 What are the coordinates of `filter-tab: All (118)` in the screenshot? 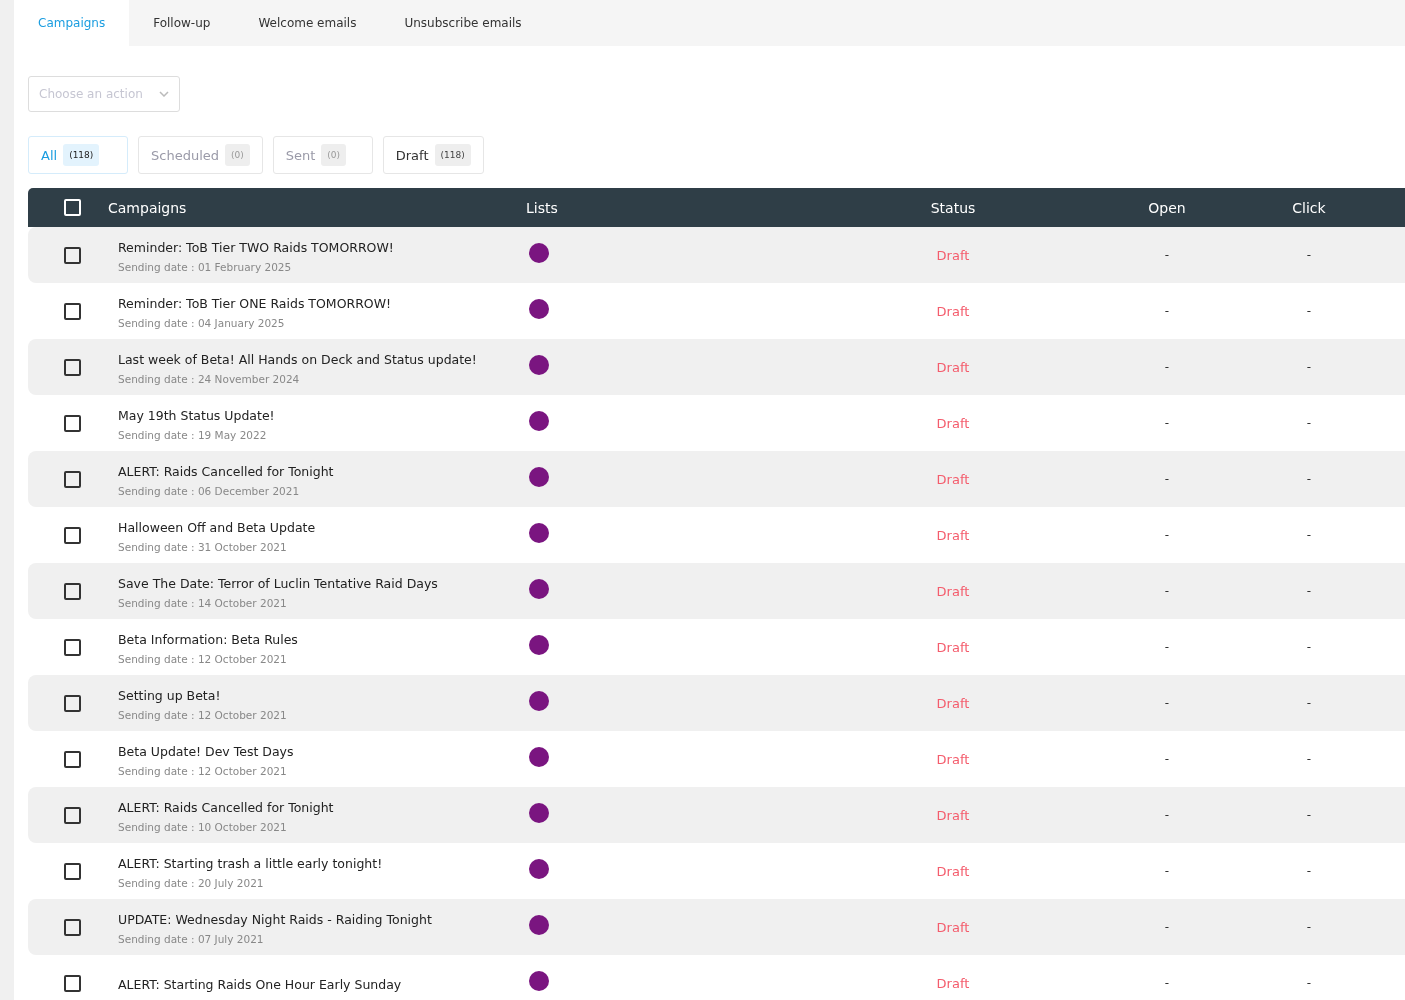 It's located at (78, 155).